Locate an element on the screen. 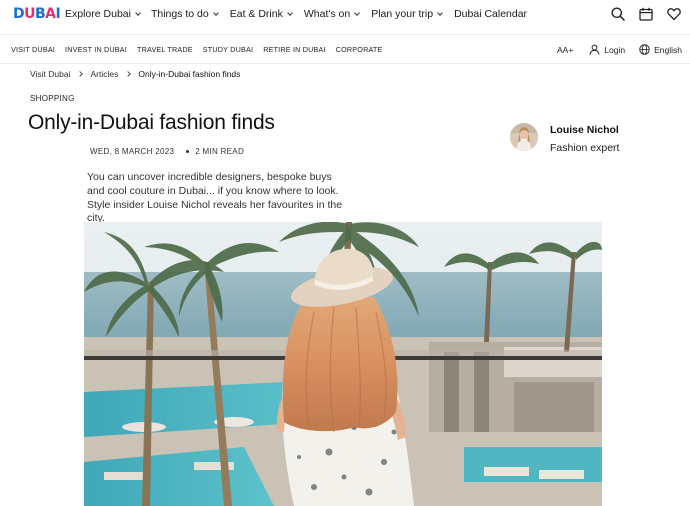 Image resolution: width=690 pixels, height=506 pixels. language-selector: English is located at coordinates (660, 49).